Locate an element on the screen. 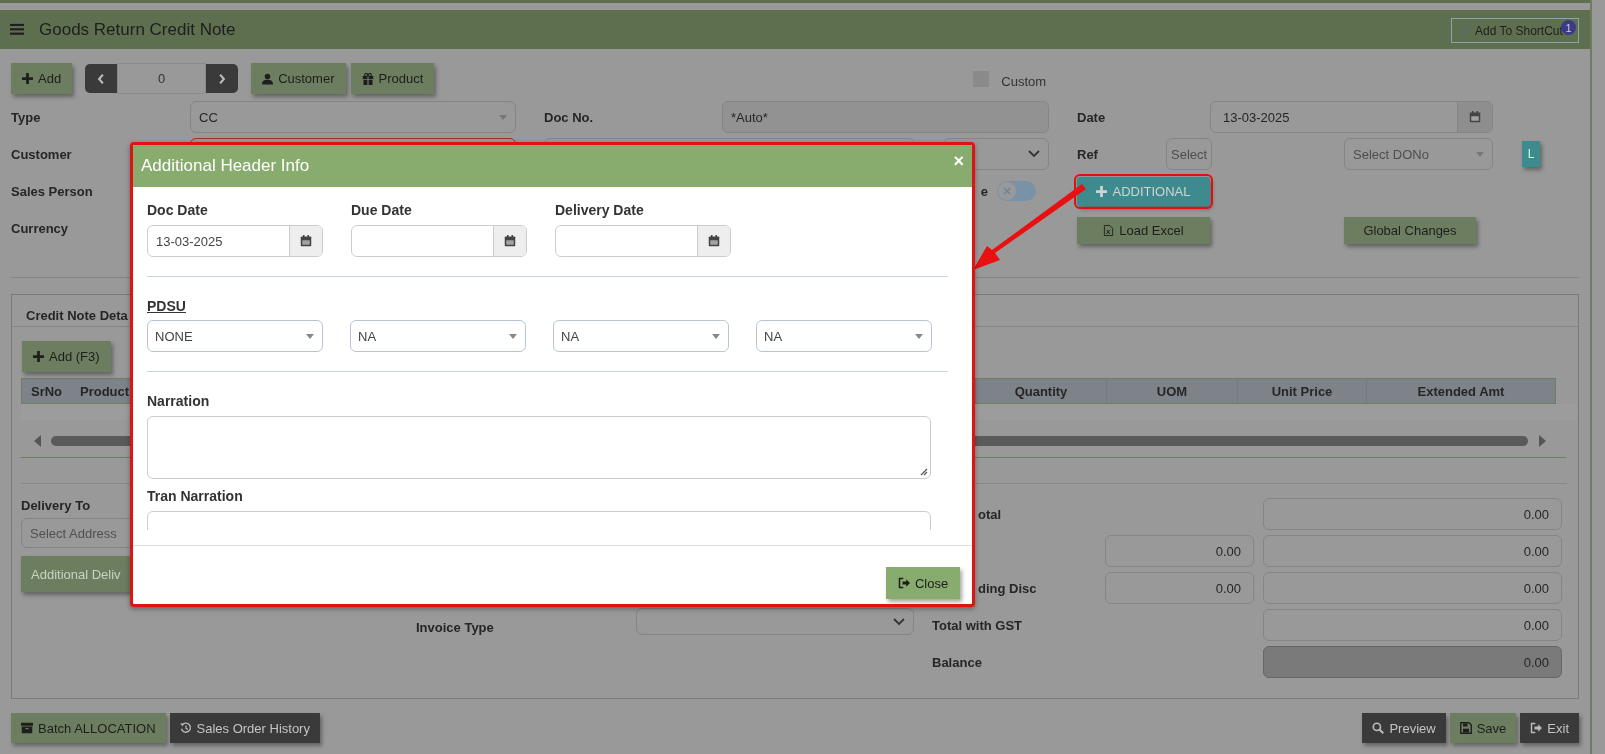 This screenshot has width=1605, height=754. field-label: Ref is located at coordinates (1088, 154).